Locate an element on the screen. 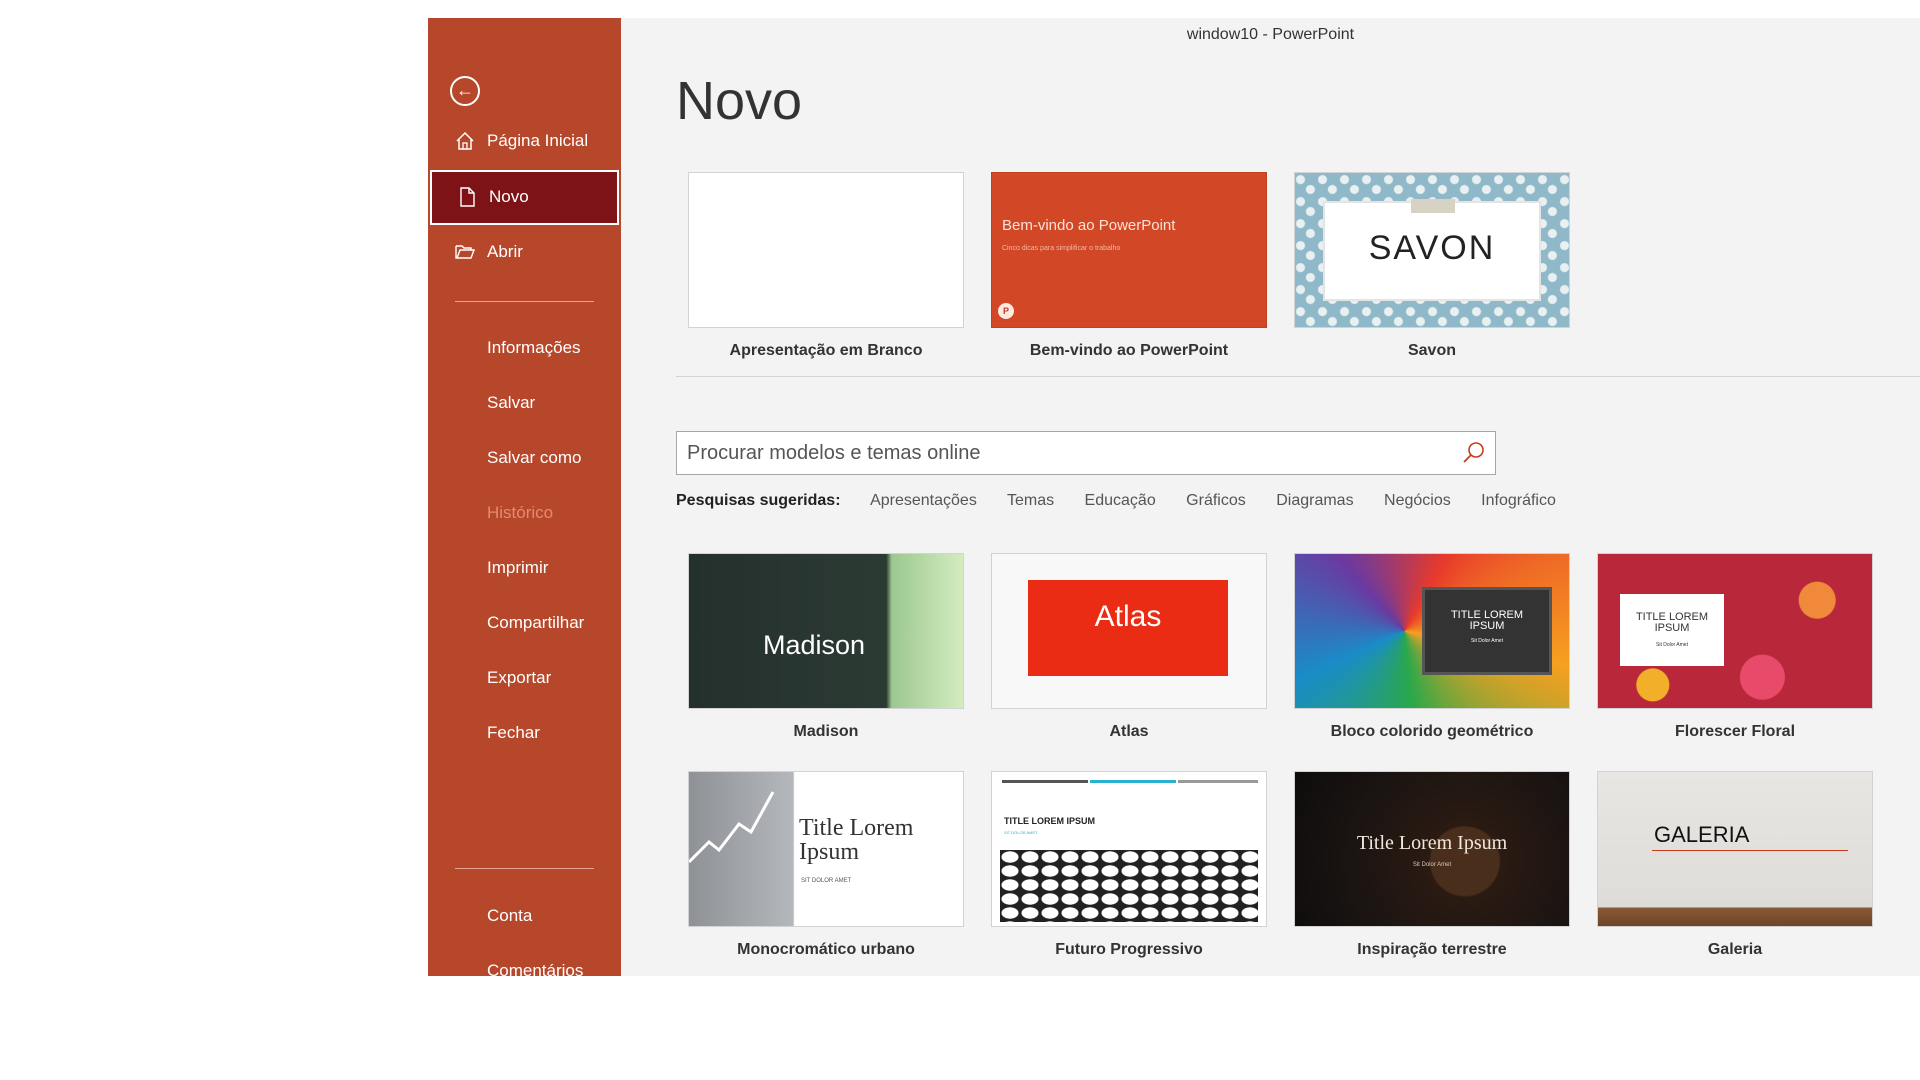 The width and height of the screenshot is (1920, 1080). sidebar-item-label: Histórico is located at coordinates (520, 512).